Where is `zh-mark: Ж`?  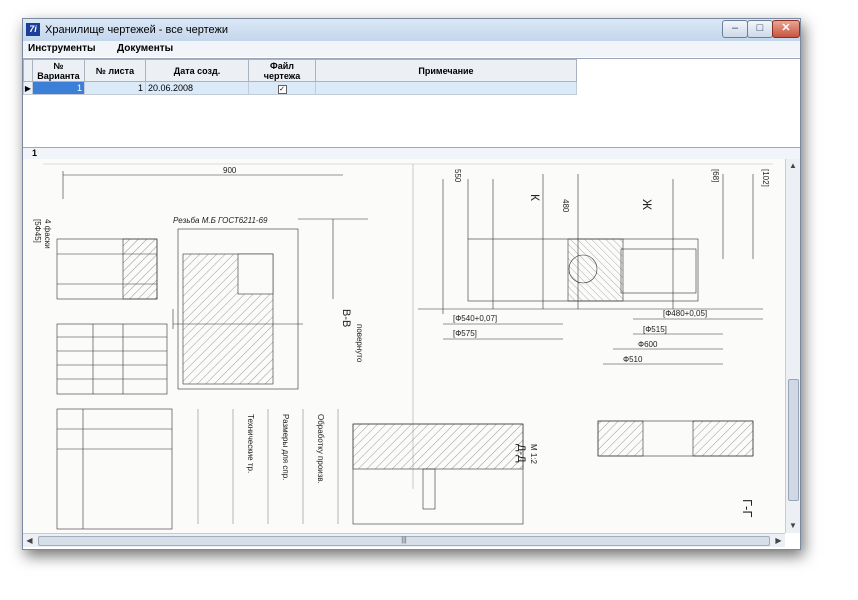 zh-mark: Ж is located at coordinates (647, 204).